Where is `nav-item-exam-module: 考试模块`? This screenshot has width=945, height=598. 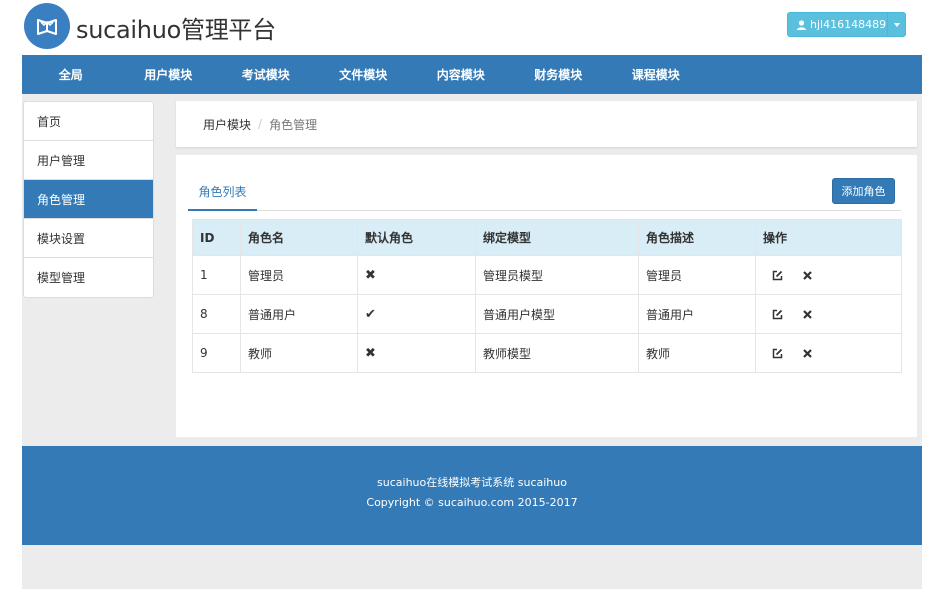
nav-item-exam-module: 考试模块 is located at coordinates (266, 74).